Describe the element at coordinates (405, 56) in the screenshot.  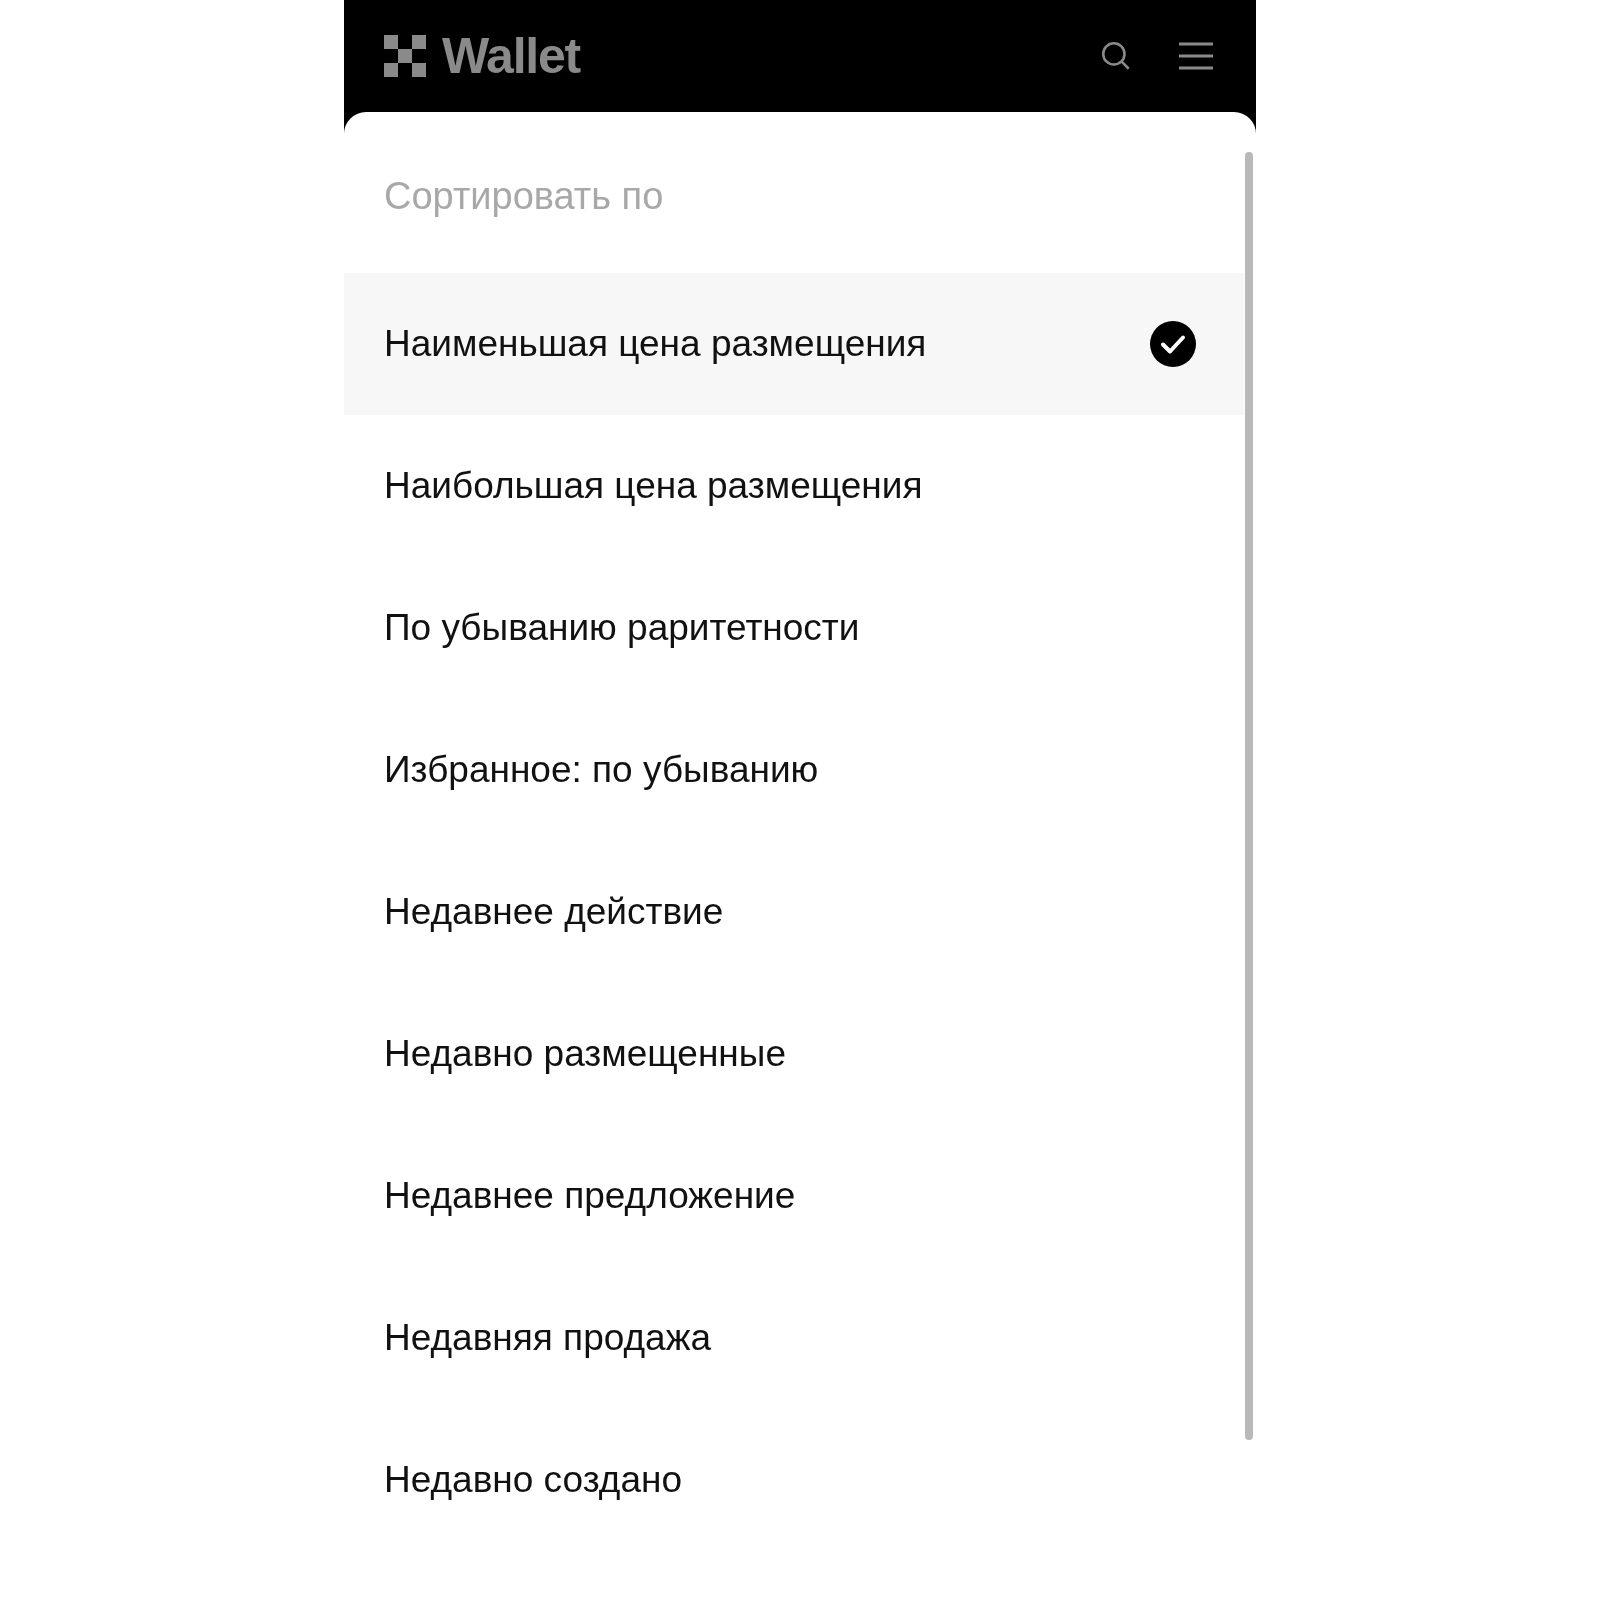
I see `logo-icon` at that location.